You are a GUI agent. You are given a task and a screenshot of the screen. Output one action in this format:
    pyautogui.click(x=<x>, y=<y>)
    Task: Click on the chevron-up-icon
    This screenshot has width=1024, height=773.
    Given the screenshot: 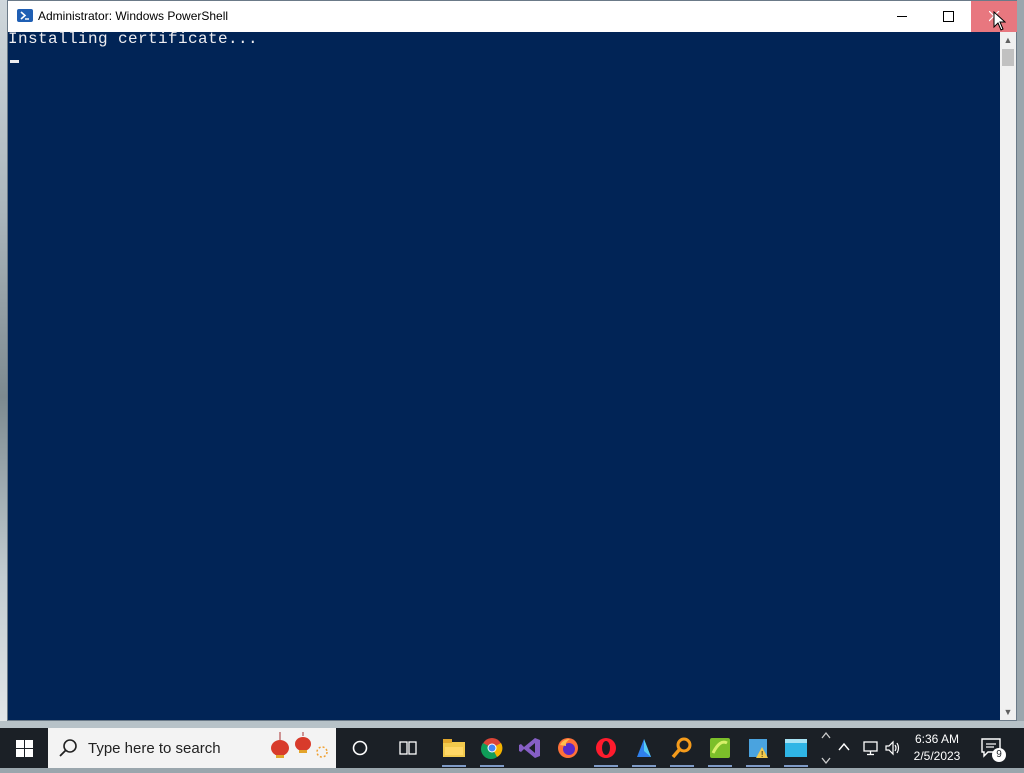 What is the action you would take?
    pyautogui.click(x=826, y=748)
    